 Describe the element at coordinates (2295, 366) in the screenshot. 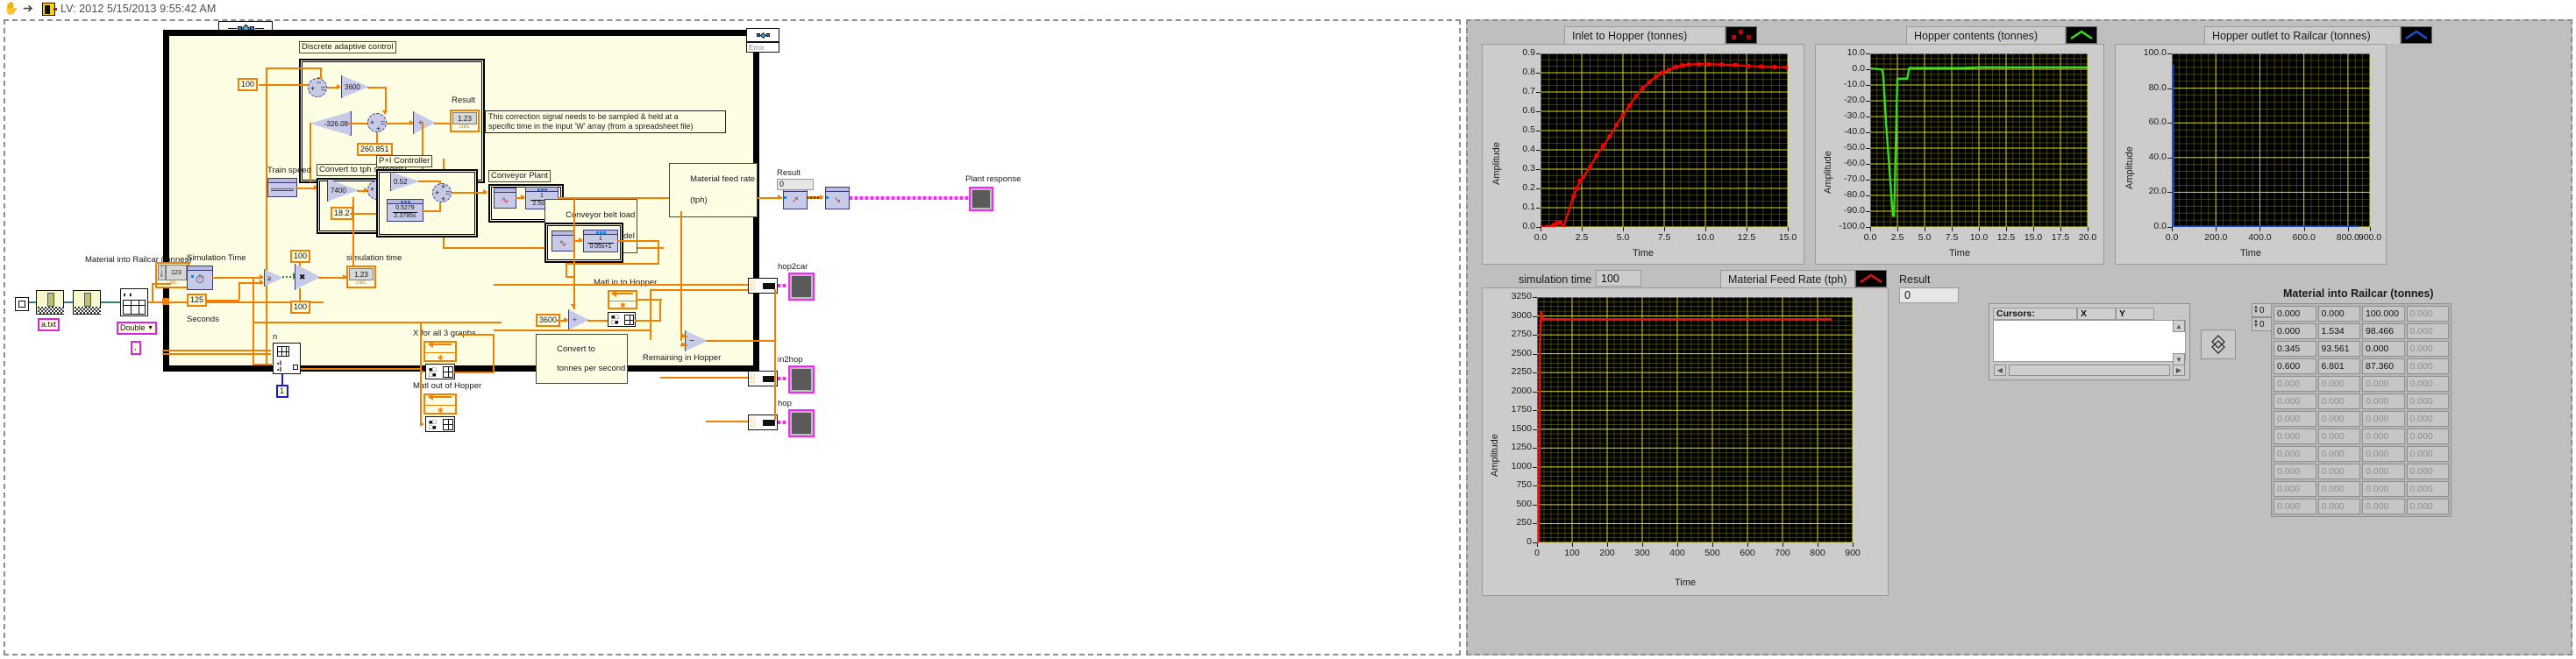

I see `table-cell: 0.600` at that location.